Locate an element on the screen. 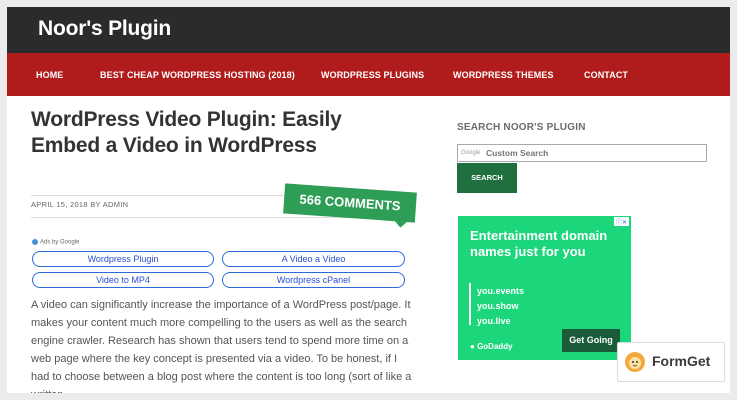 This screenshot has height=400, width=737. godaddy-logo-text: GoDaddy is located at coordinates (495, 346).